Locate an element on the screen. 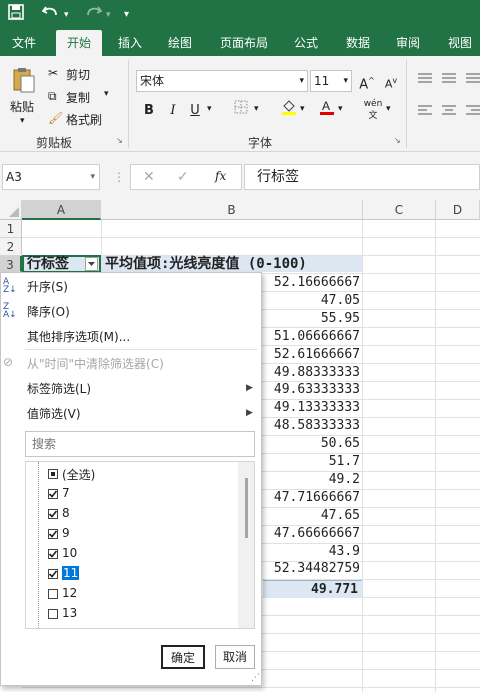  pivot-value-cell: 52.16666667 is located at coordinates (311, 283).